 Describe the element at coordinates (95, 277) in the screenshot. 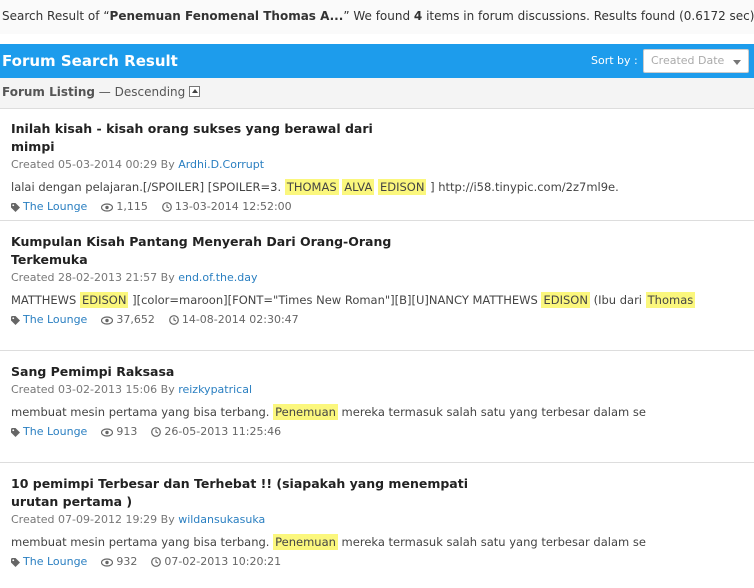

I see `result-created: Created 28-02-2013 21:57 By` at that location.